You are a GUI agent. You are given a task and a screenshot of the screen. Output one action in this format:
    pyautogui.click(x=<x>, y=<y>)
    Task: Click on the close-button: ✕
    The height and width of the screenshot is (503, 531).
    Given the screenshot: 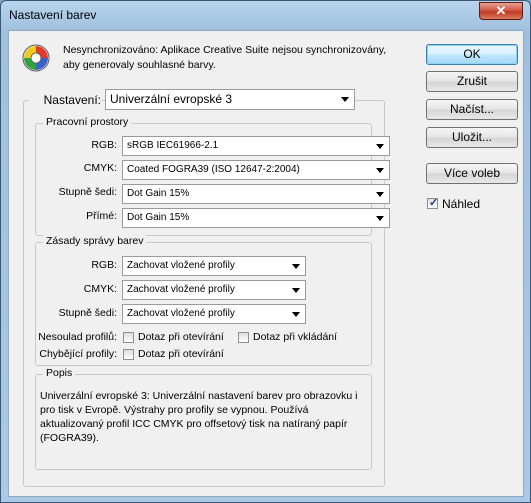 What is the action you would take?
    pyautogui.click(x=501, y=11)
    